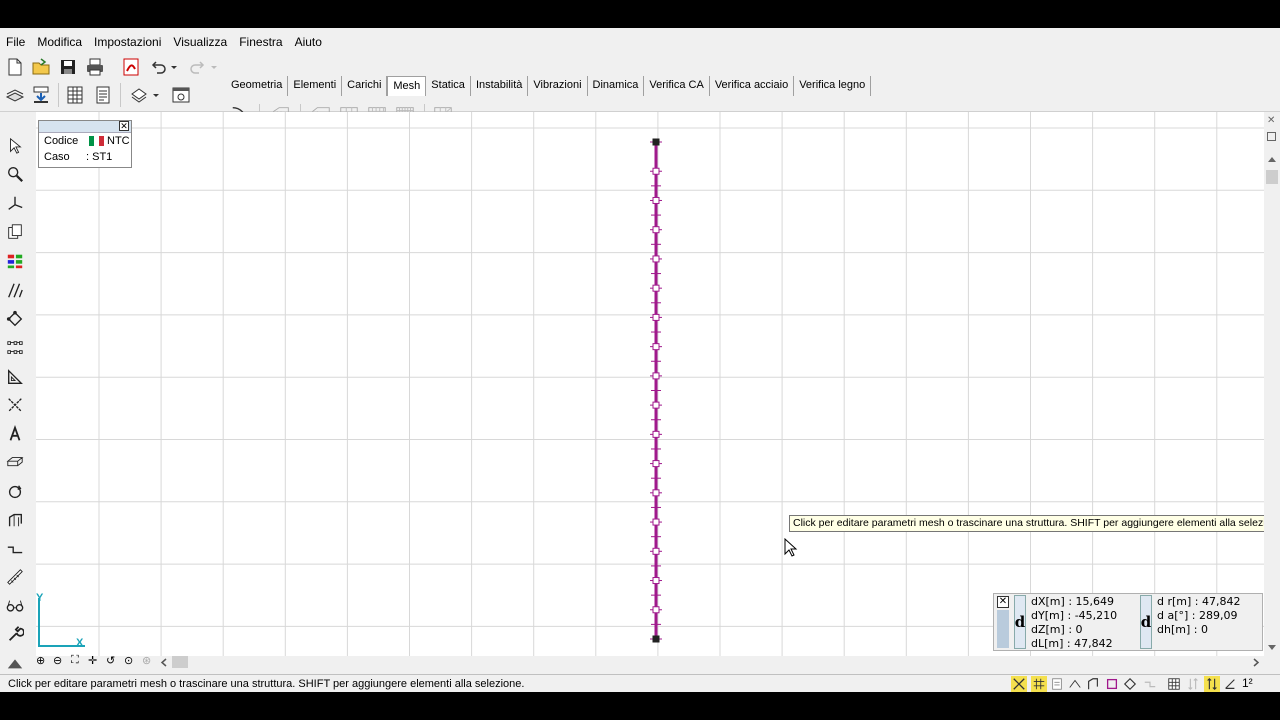 The height and width of the screenshot is (720, 1280). I want to click on snap-frame-icon, so click(1093, 684).